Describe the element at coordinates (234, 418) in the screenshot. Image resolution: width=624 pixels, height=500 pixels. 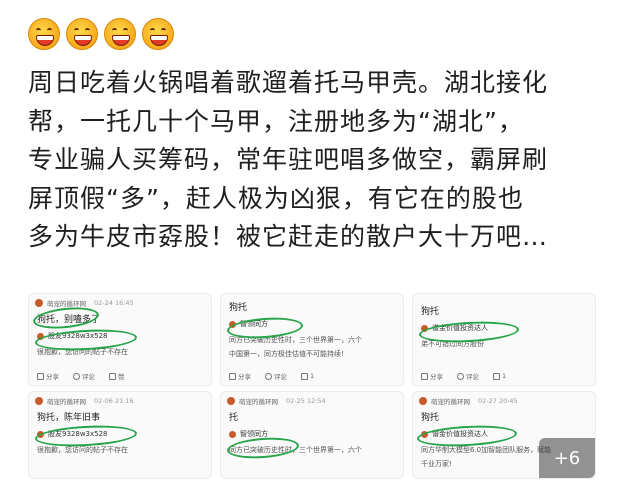
I see `card-title: 托` at that location.